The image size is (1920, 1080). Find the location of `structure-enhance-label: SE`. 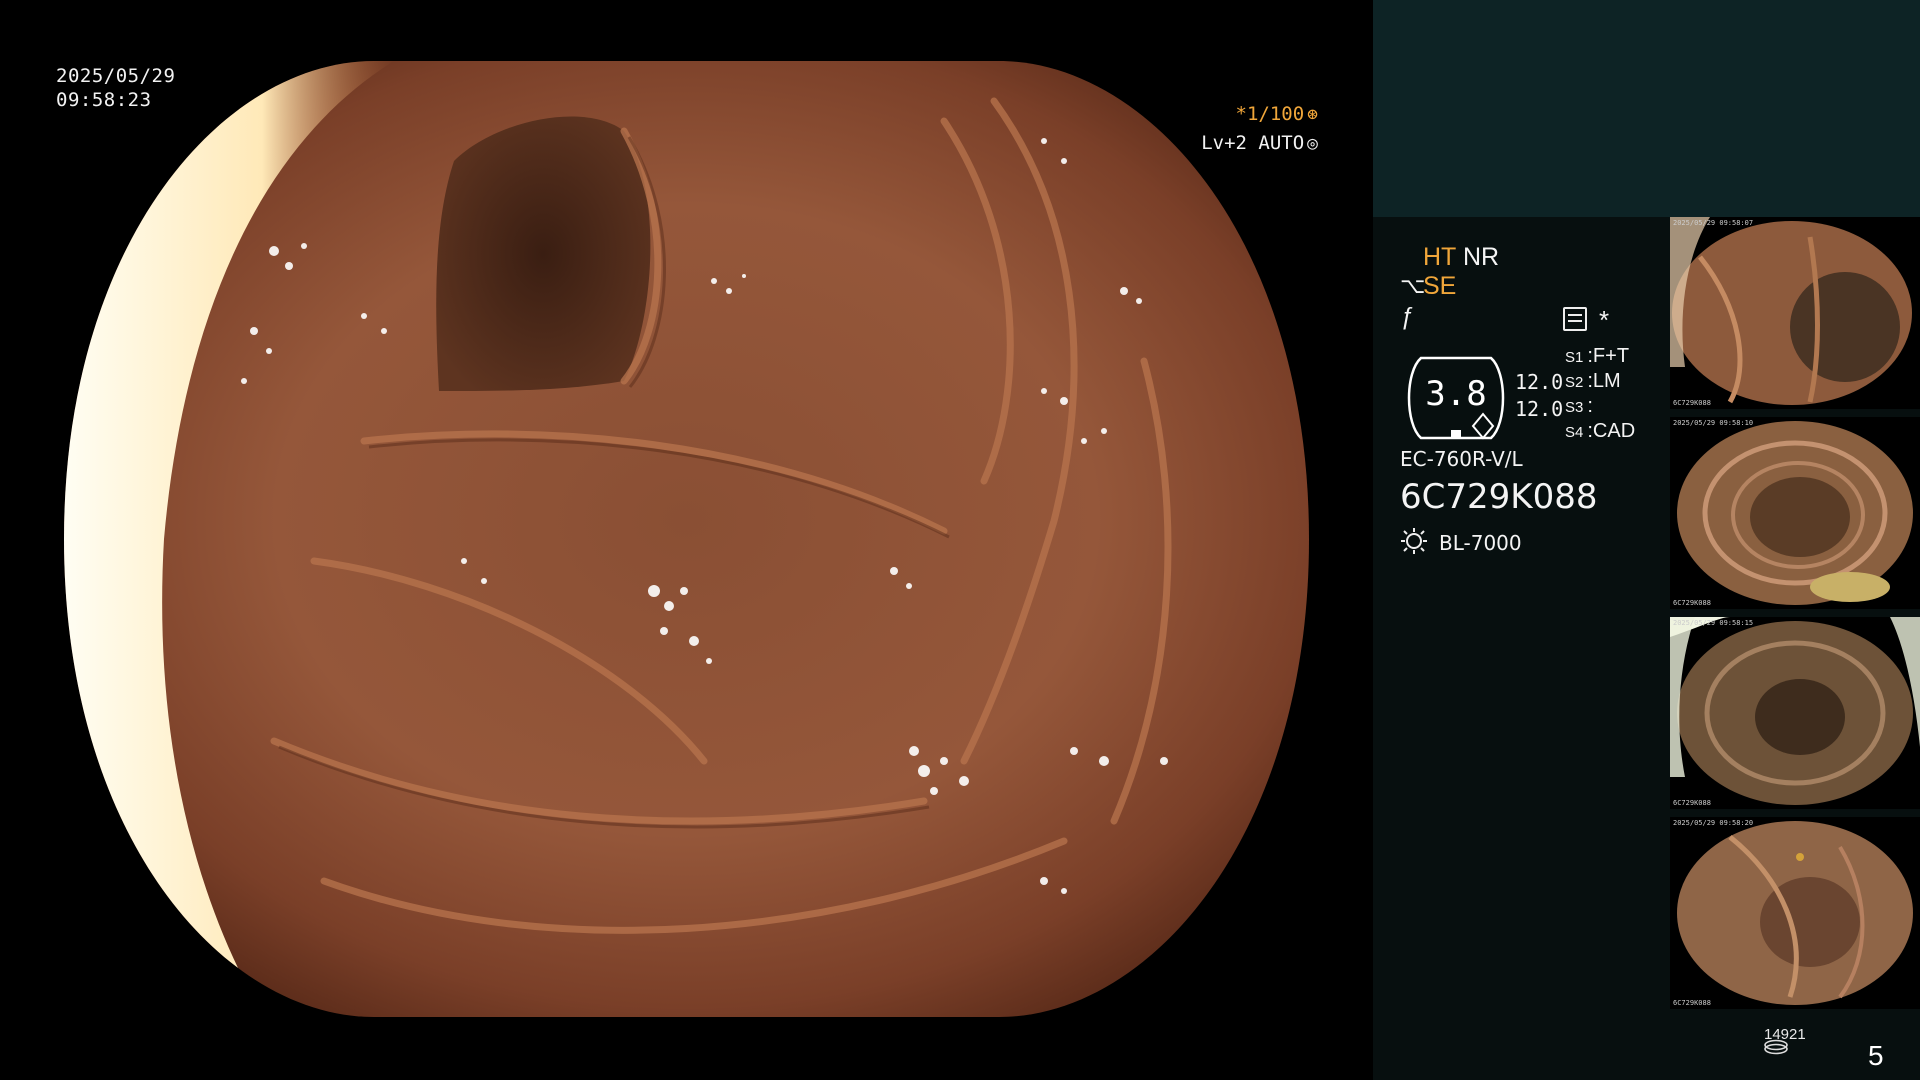

structure-enhance-label: SE is located at coordinates (1440, 286).